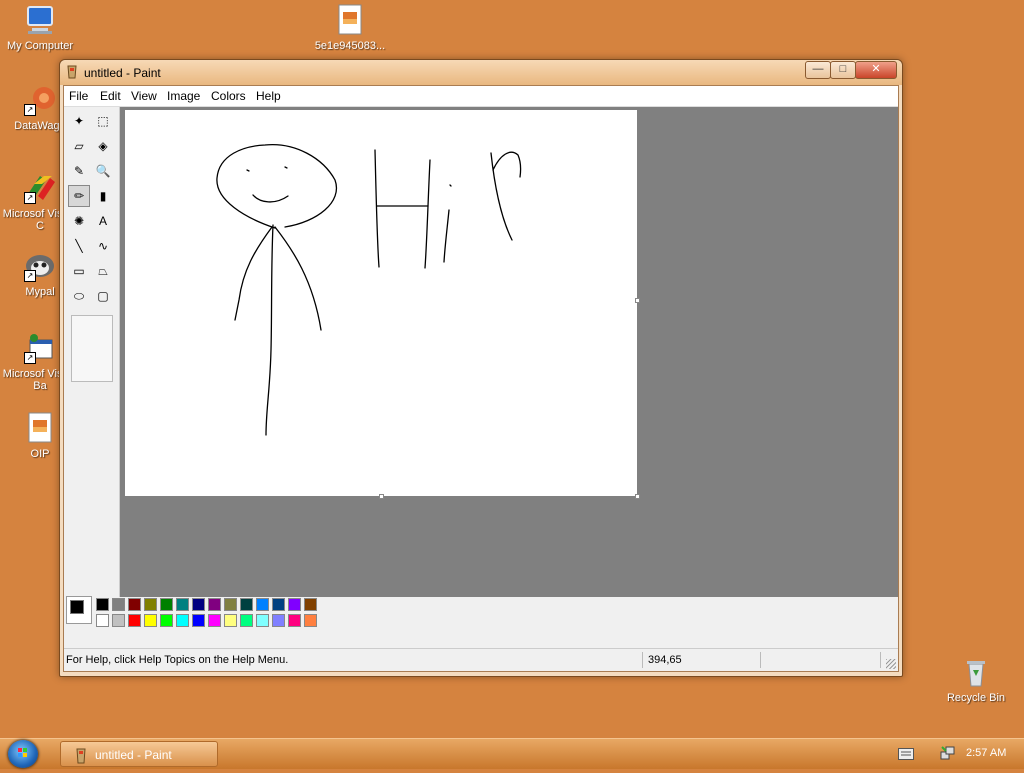  I want to click on rectangle-icon: ▭, so click(79, 271).